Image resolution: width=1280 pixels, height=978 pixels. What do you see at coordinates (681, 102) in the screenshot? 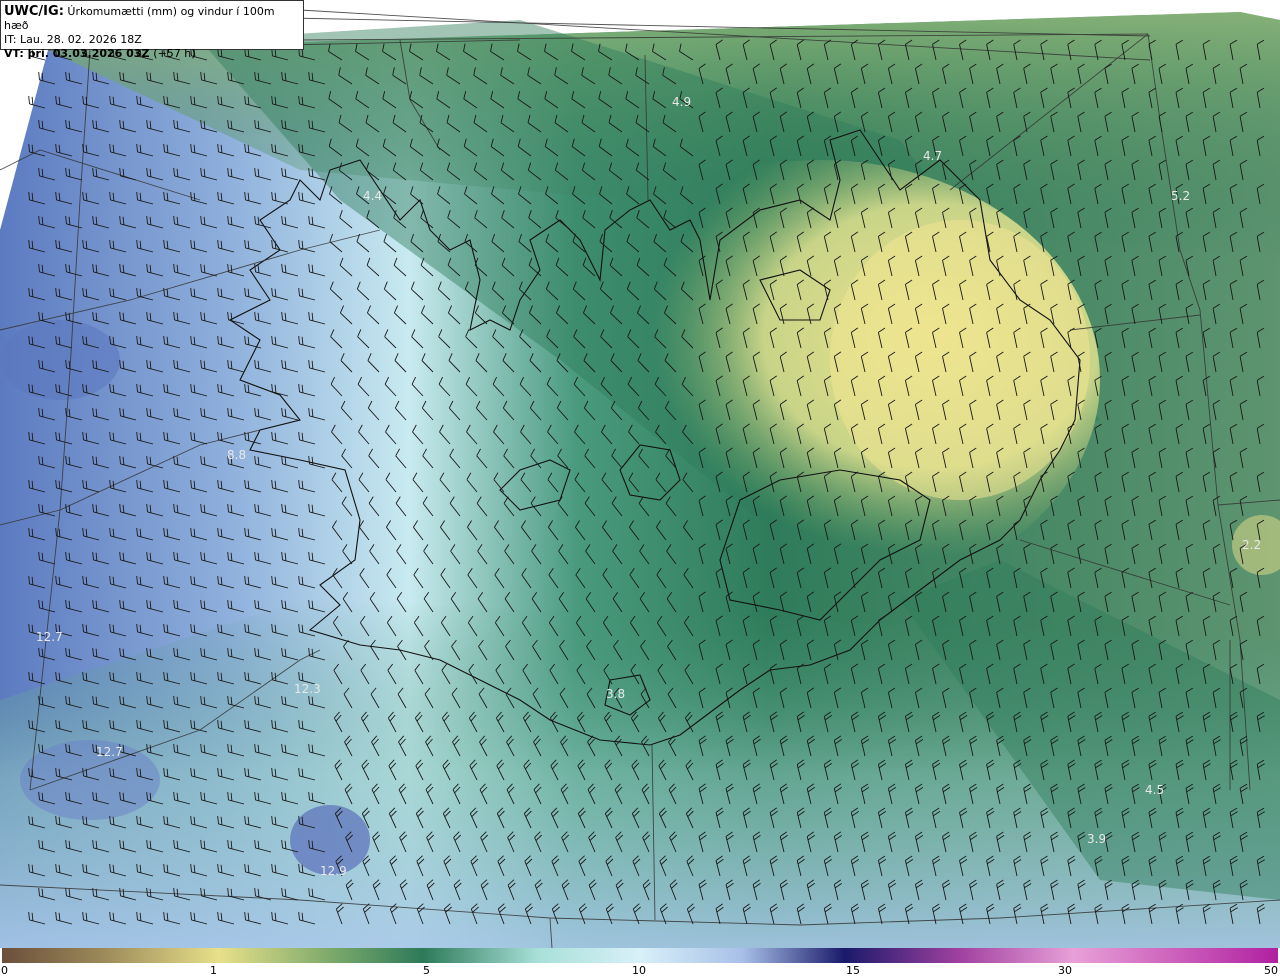
I see `value-label: 4.9` at bounding box center [681, 102].